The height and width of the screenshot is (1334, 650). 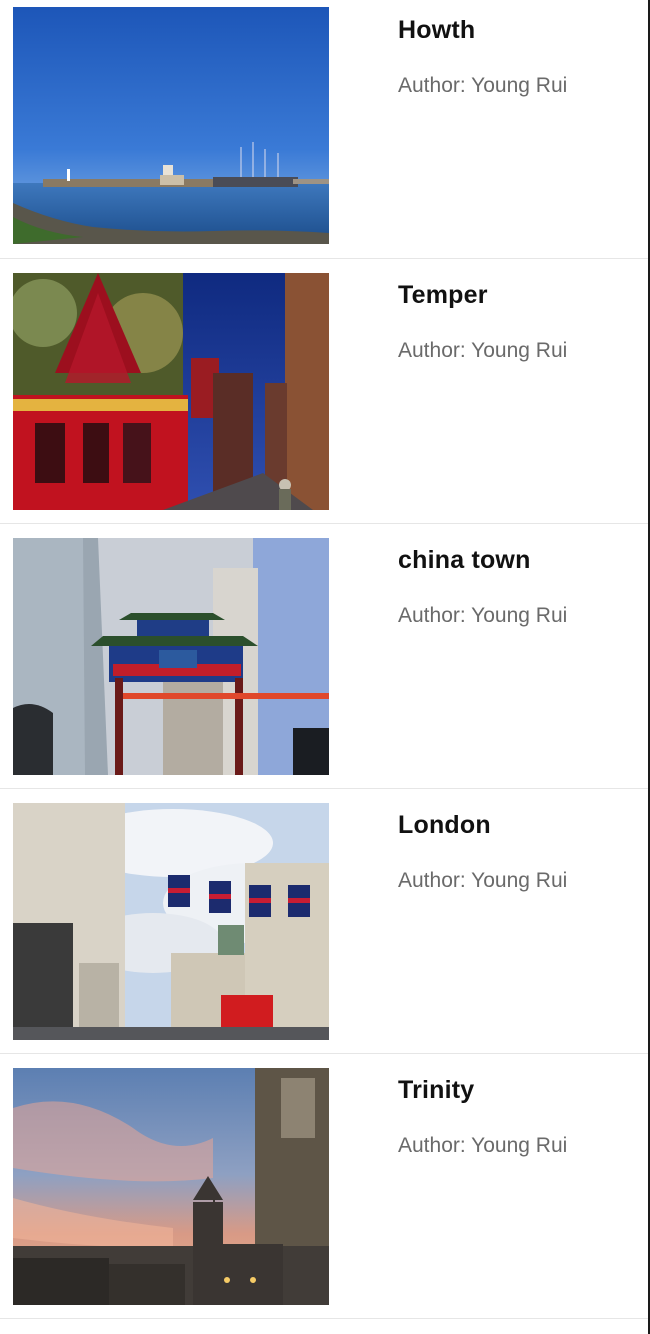 What do you see at coordinates (444, 825) in the screenshot?
I see `post-title: London` at bounding box center [444, 825].